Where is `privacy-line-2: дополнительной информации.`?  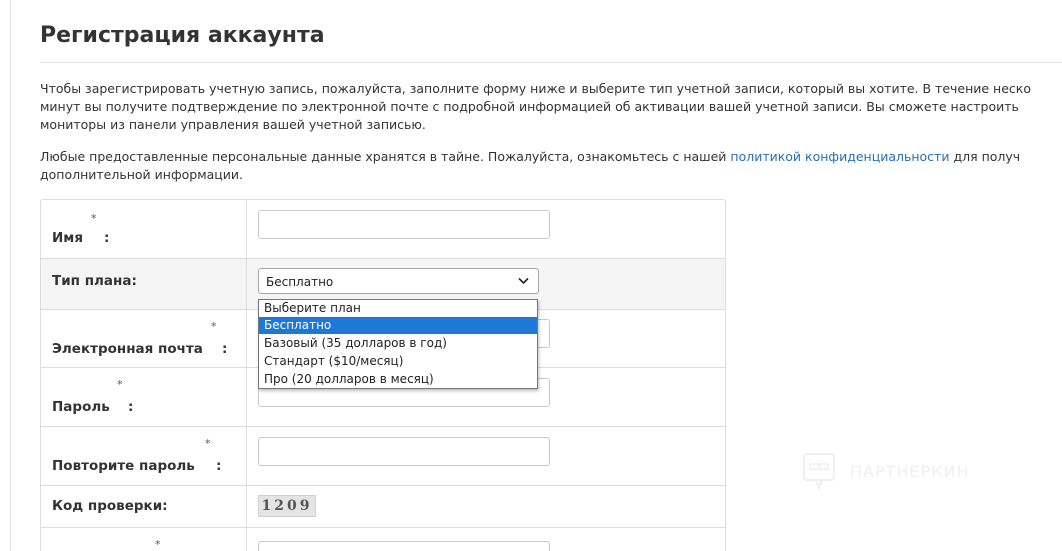
privacy-line-2: дополнительной информации. is located at coordinates (142, 174).